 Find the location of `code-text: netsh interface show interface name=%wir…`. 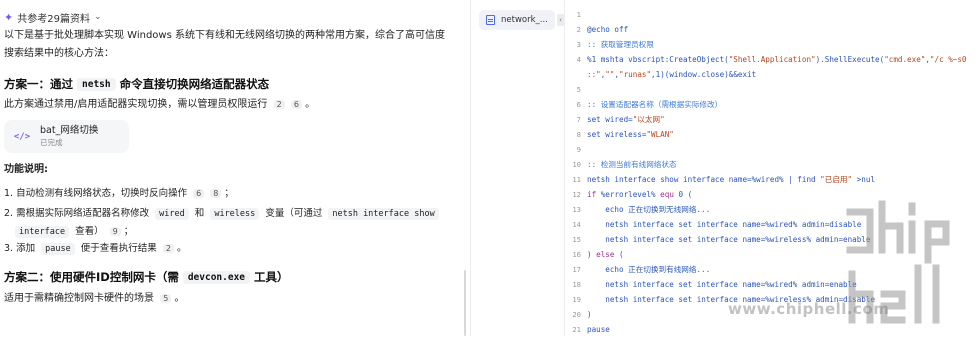

code-text: netsh interface show interface name=%wir… is located at coordinates (731, 179).